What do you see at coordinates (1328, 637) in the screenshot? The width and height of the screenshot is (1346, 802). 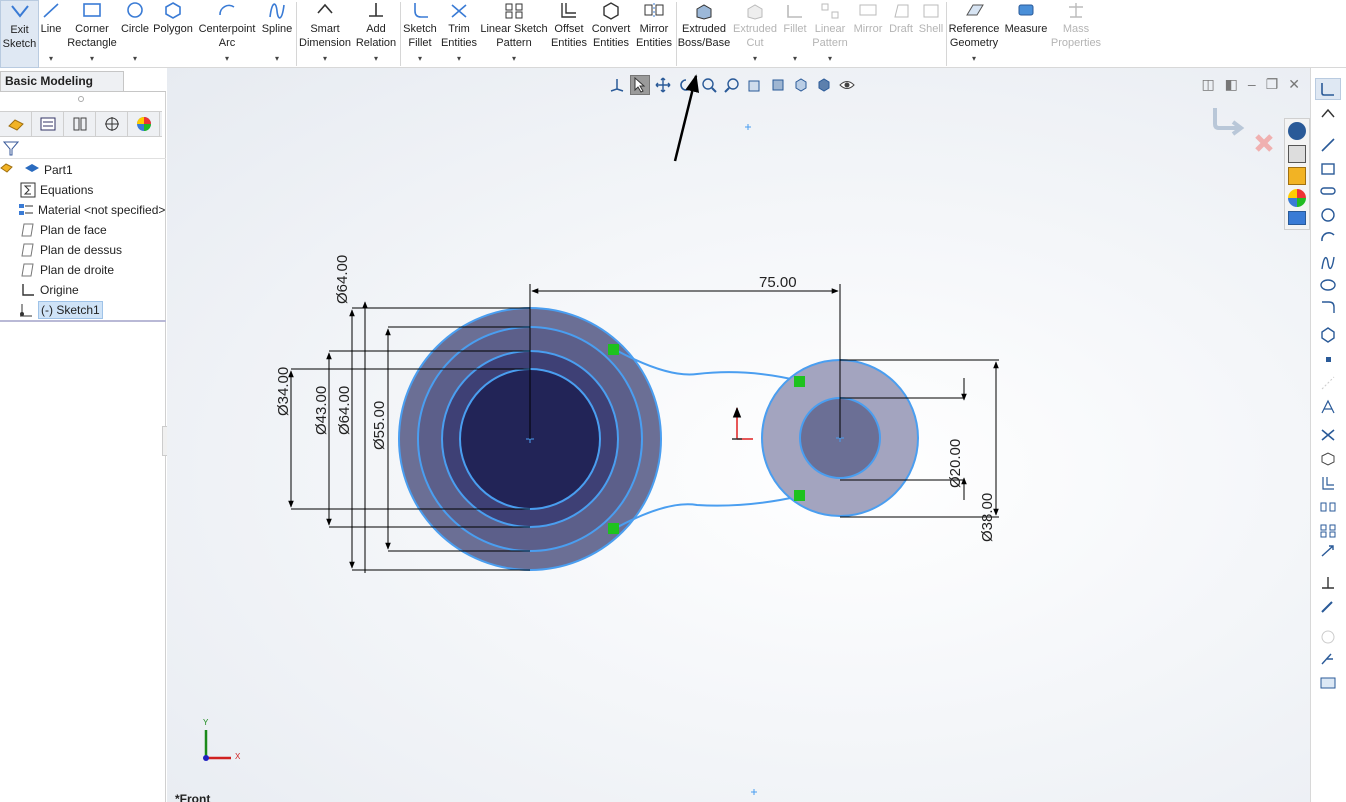 I see `quick-snaps-tool` at bounding box center [1328, 637].